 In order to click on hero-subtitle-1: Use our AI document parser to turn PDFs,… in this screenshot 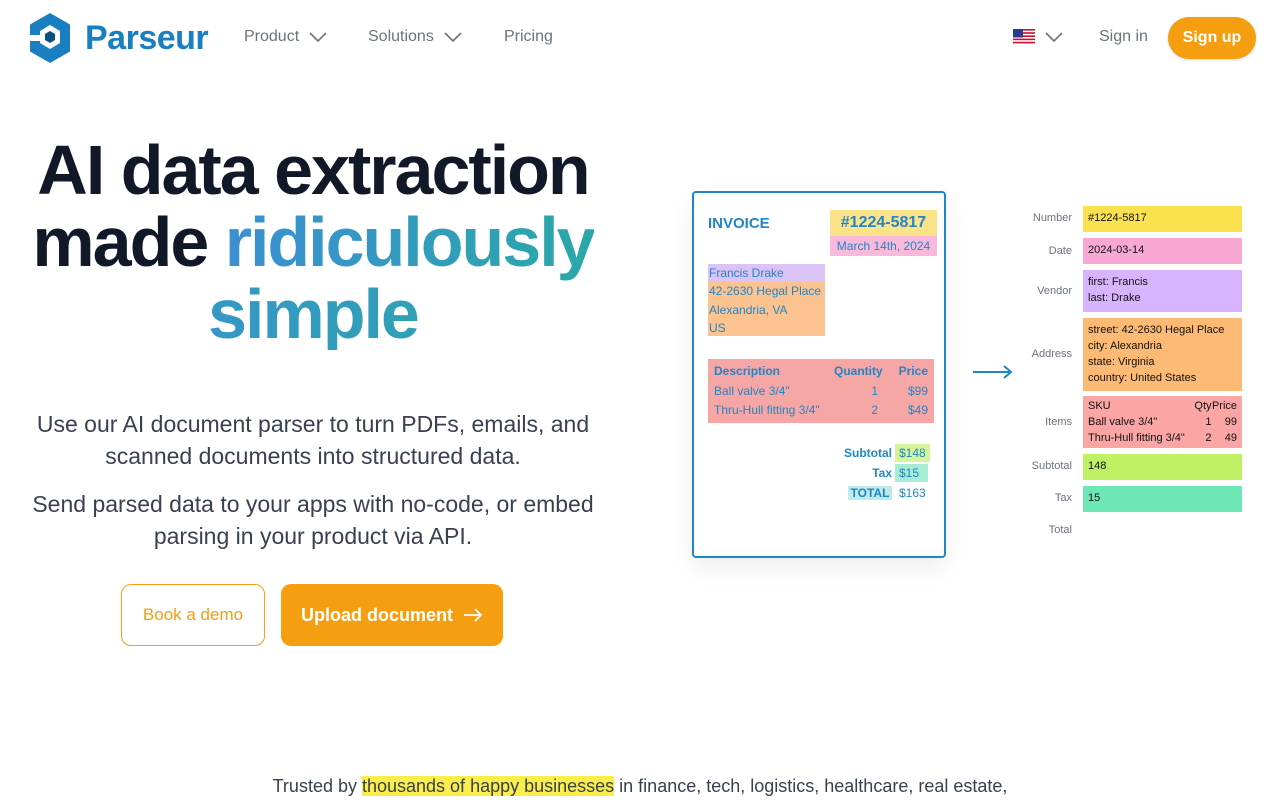, I will do `click(313, 440)`.